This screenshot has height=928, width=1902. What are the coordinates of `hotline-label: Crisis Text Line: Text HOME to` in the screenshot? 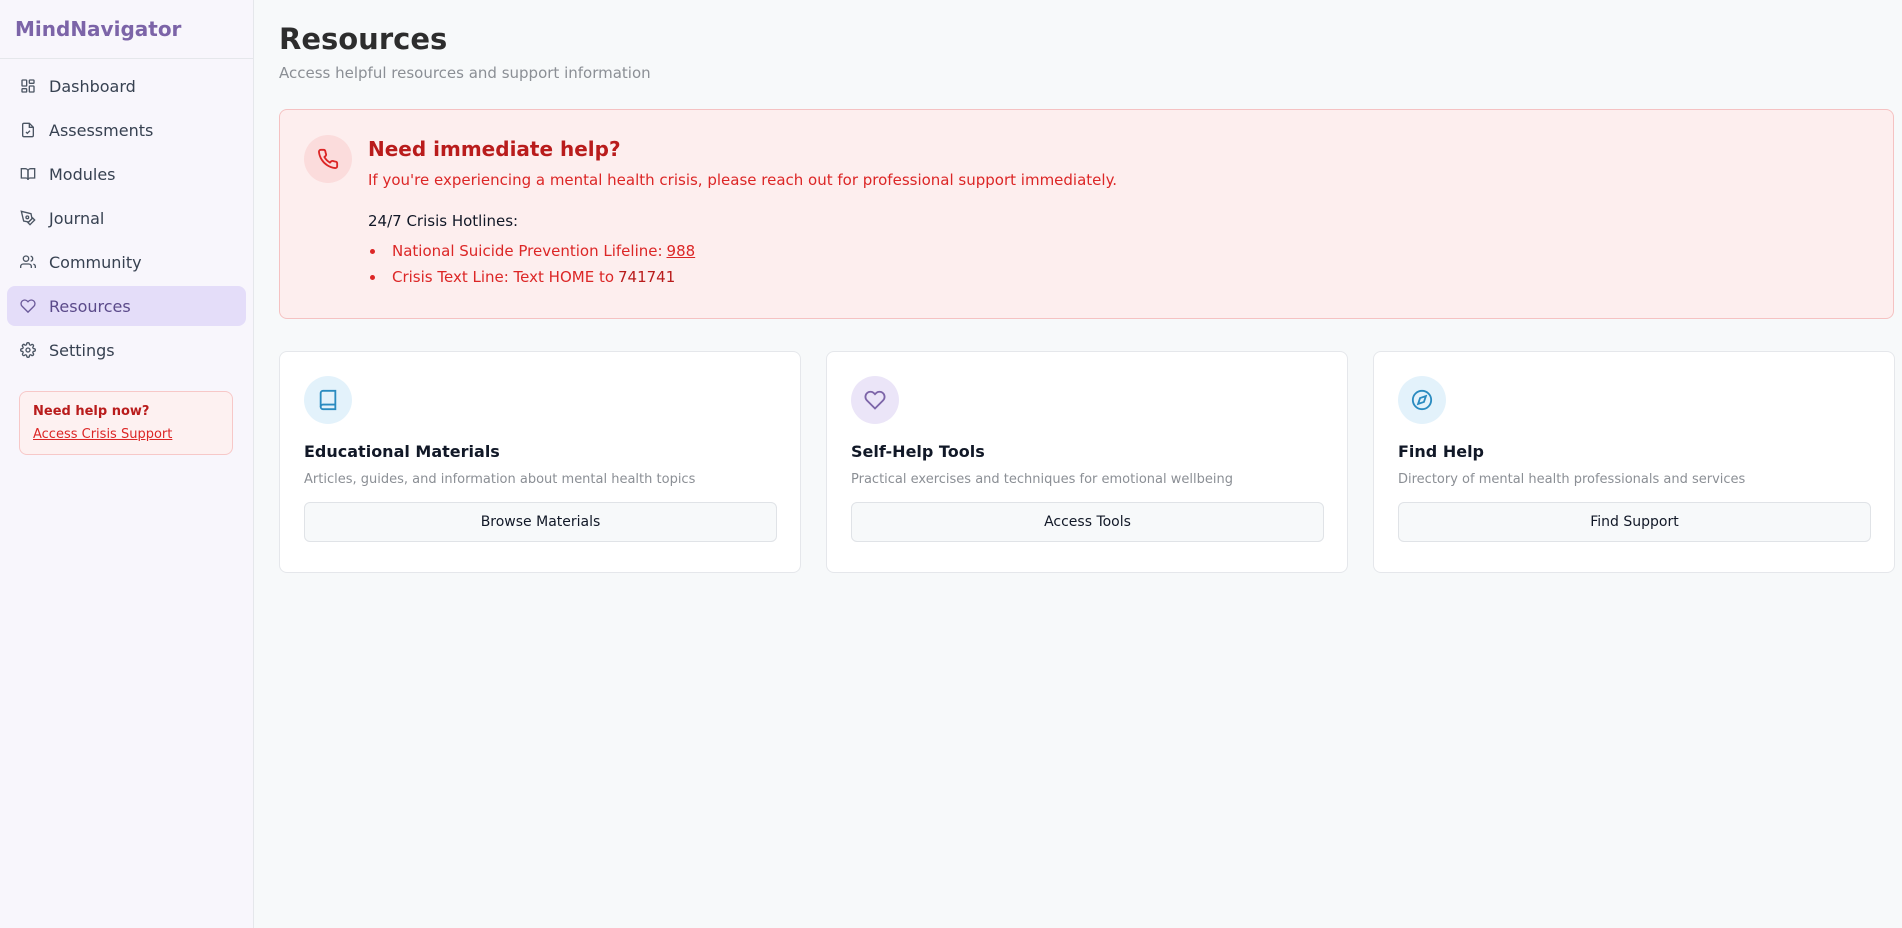 It's located at (503, 277).